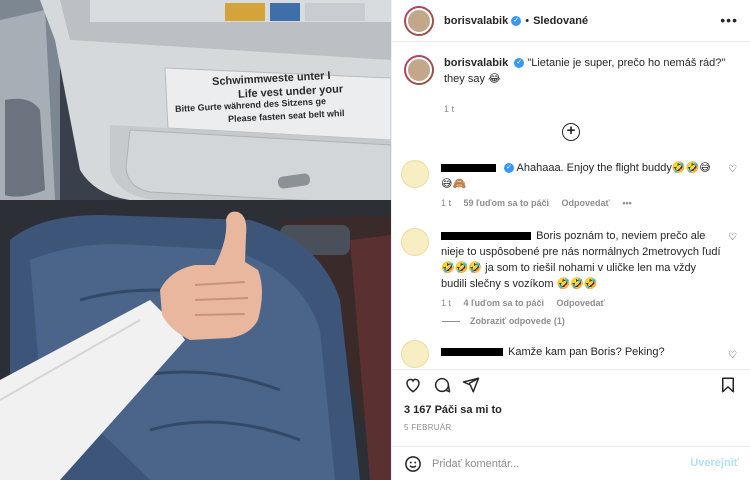 This screenshot has height=480, width=750. What do you see at coordinates (413, 464) in the screenshot?
I see `emoji-icon` at bounding box center [413, 464].